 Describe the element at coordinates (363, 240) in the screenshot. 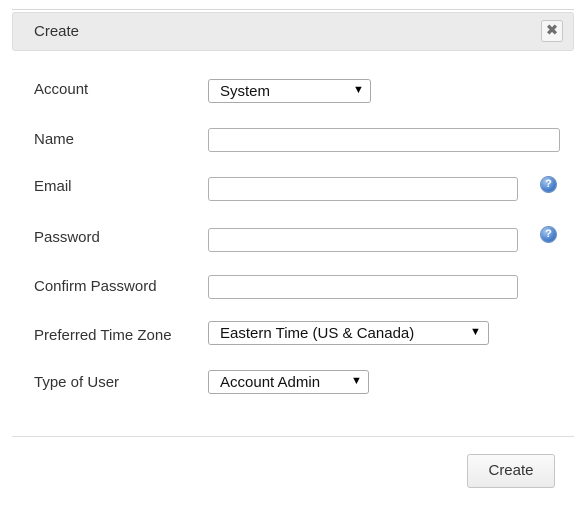

I see `password-field` at that location.